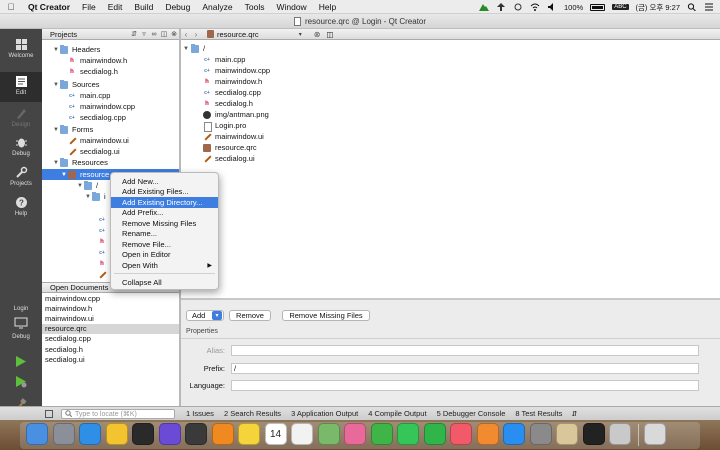 The width and height of the screenshot is (720, 450). Describe the element at coordinates (110, 71) in the screenshot. I see `tree-row-secdialog-h: h secdialog.h` at that location.